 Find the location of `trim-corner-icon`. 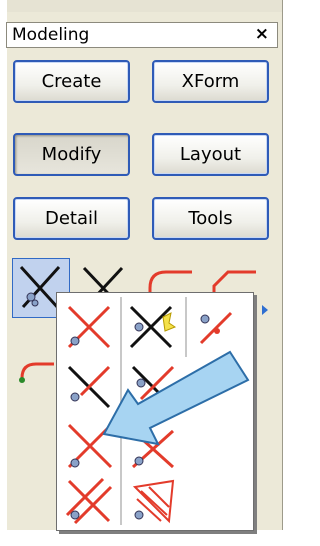

trim-corner-icon is located at coordinates (153, 383).